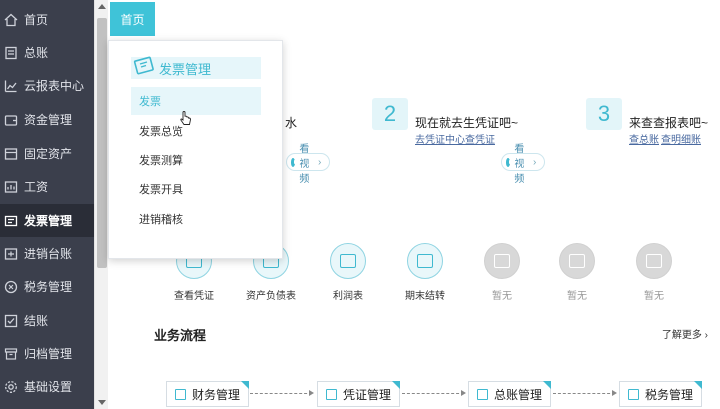 Image resolution: width=720 pixels, height=409 pixels. I want to click on submenu-header: 发票管理, so click(196, 67).